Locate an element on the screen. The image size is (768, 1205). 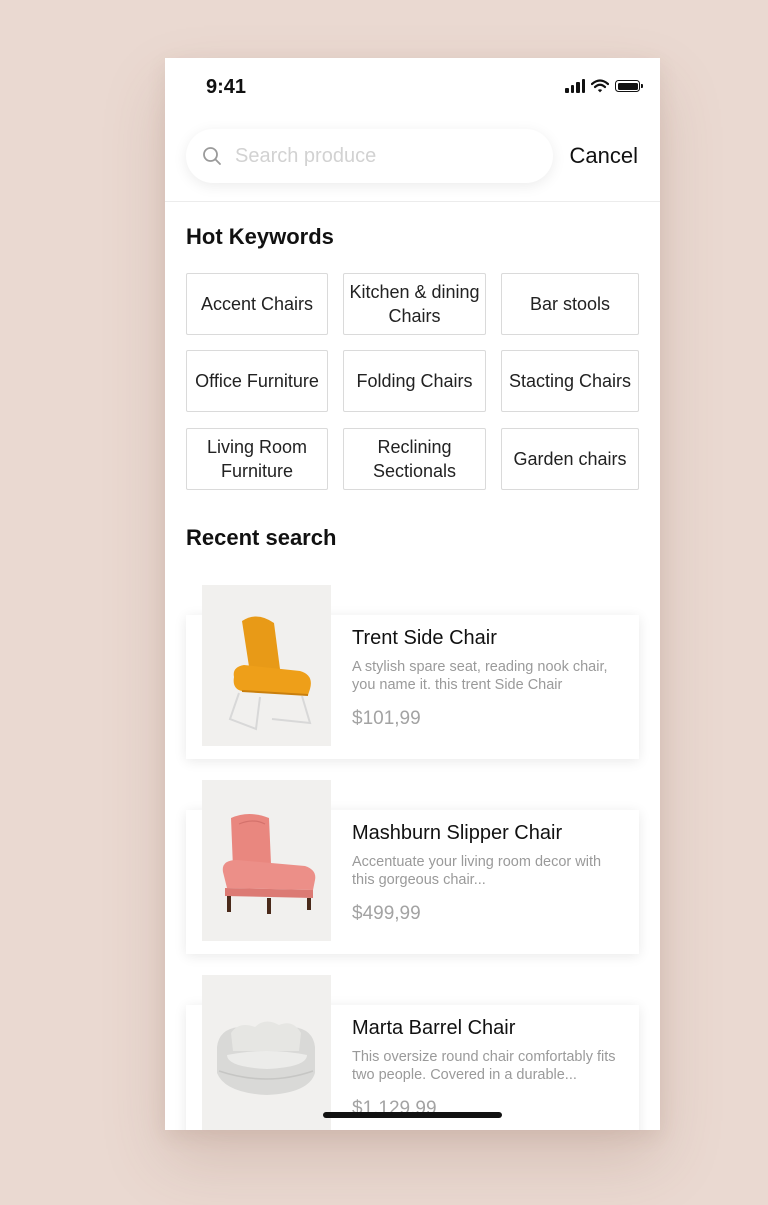
keyword-chip: Folding Chairs is located at coordinates (414, 381).